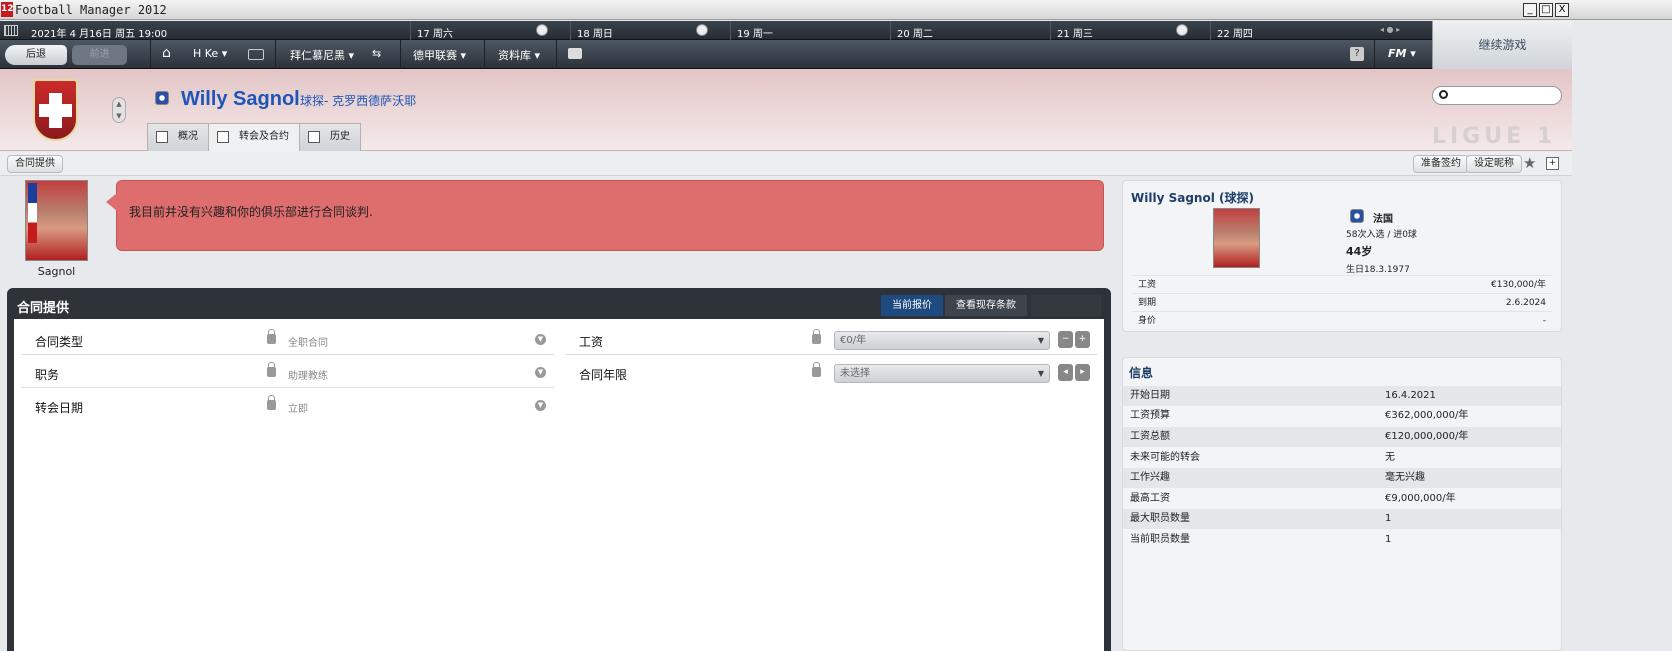 The image size is (1672, 651). I want to click on info-row: 工作兴趣 毫无兴趣, so click(1342, 478).